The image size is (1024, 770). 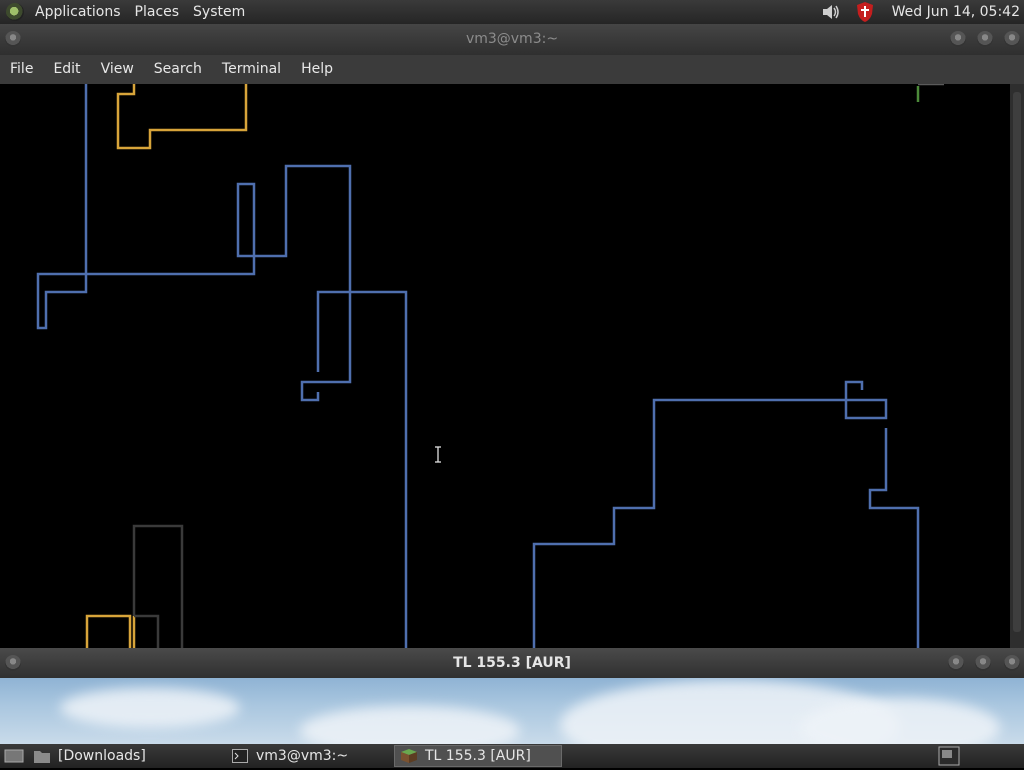 What do you see at coordinates (178, 69) in the screenshot?
I see `menu-search: Search` at bounding box center [178, 69].